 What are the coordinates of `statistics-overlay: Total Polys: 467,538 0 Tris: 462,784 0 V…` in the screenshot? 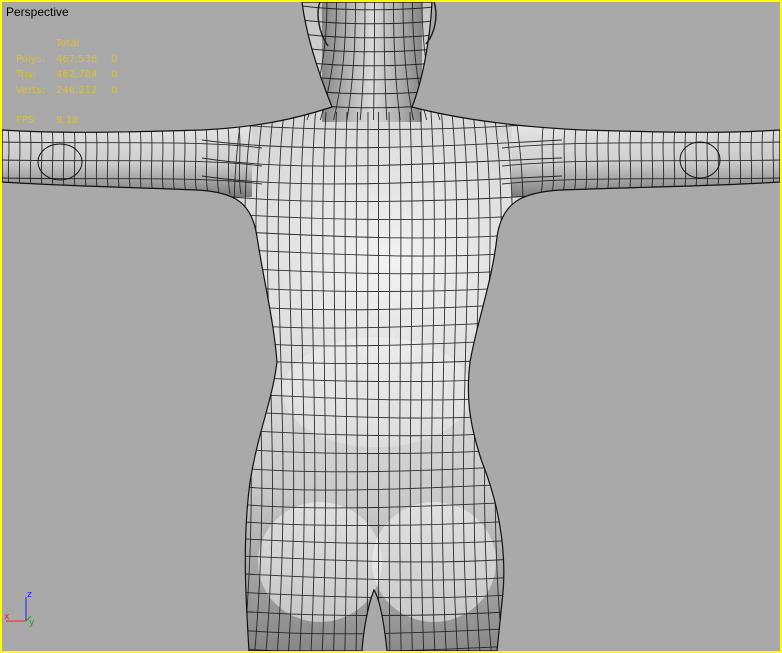 It's located at (73, 82).